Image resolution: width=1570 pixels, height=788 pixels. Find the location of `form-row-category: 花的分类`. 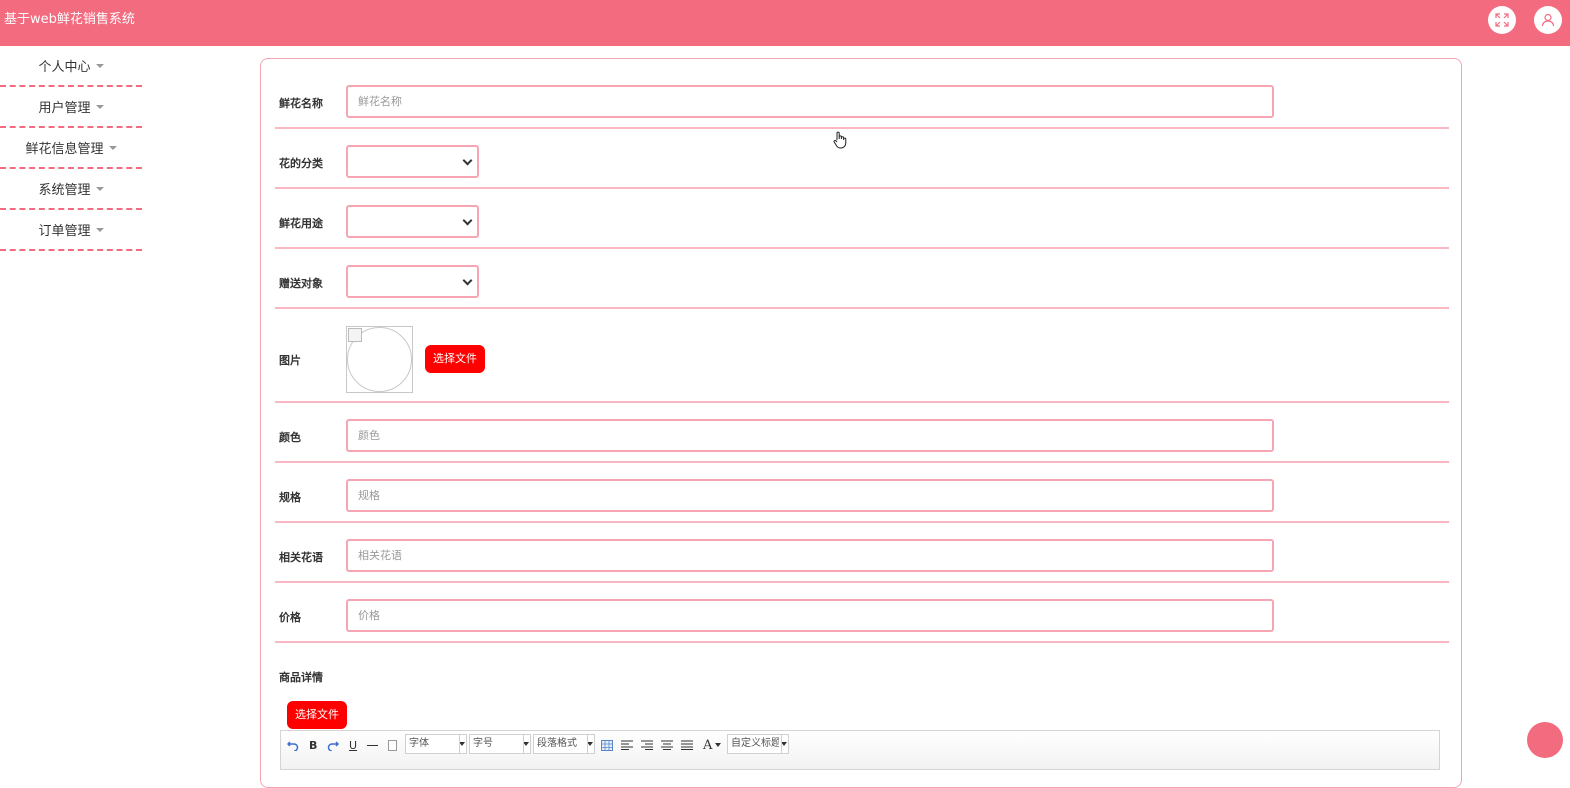

form-row-category: 花的分类 is located at coordinates (862, 159).